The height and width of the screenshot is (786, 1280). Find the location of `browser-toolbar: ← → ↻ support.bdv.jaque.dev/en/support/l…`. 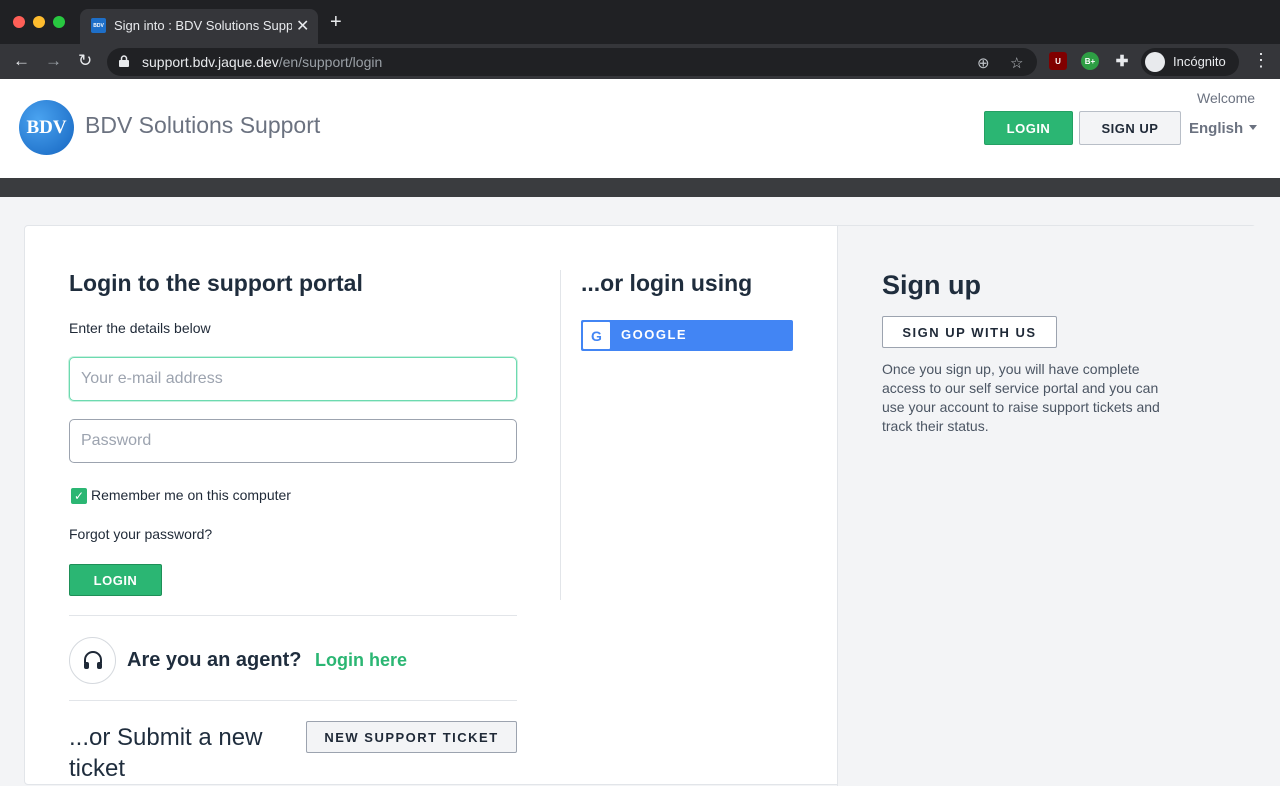

browser-toolbar: ← → ↻ support.bdv.jaque.dev/en/support/l… is located at coordinates (640, 61).